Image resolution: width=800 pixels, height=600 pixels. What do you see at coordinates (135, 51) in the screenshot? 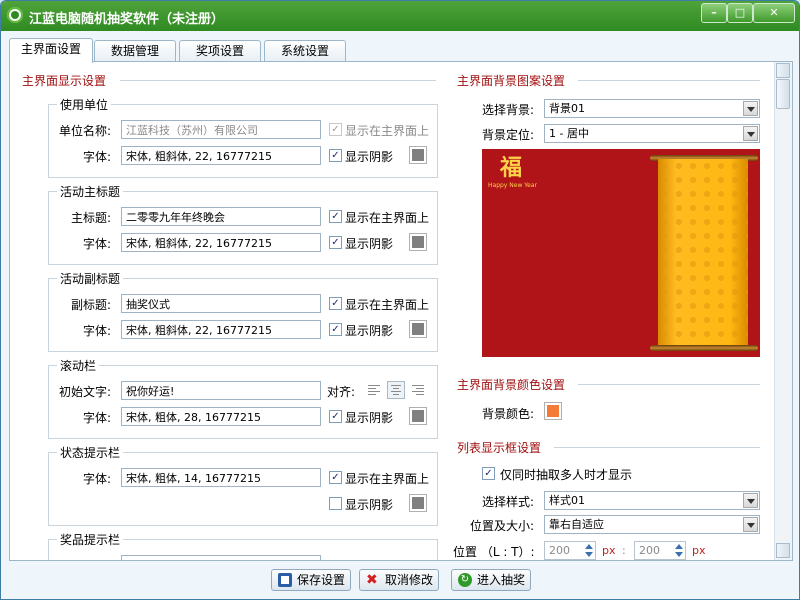
I see `tab-data-management: 数据管理` at bounding box center [135, 51].